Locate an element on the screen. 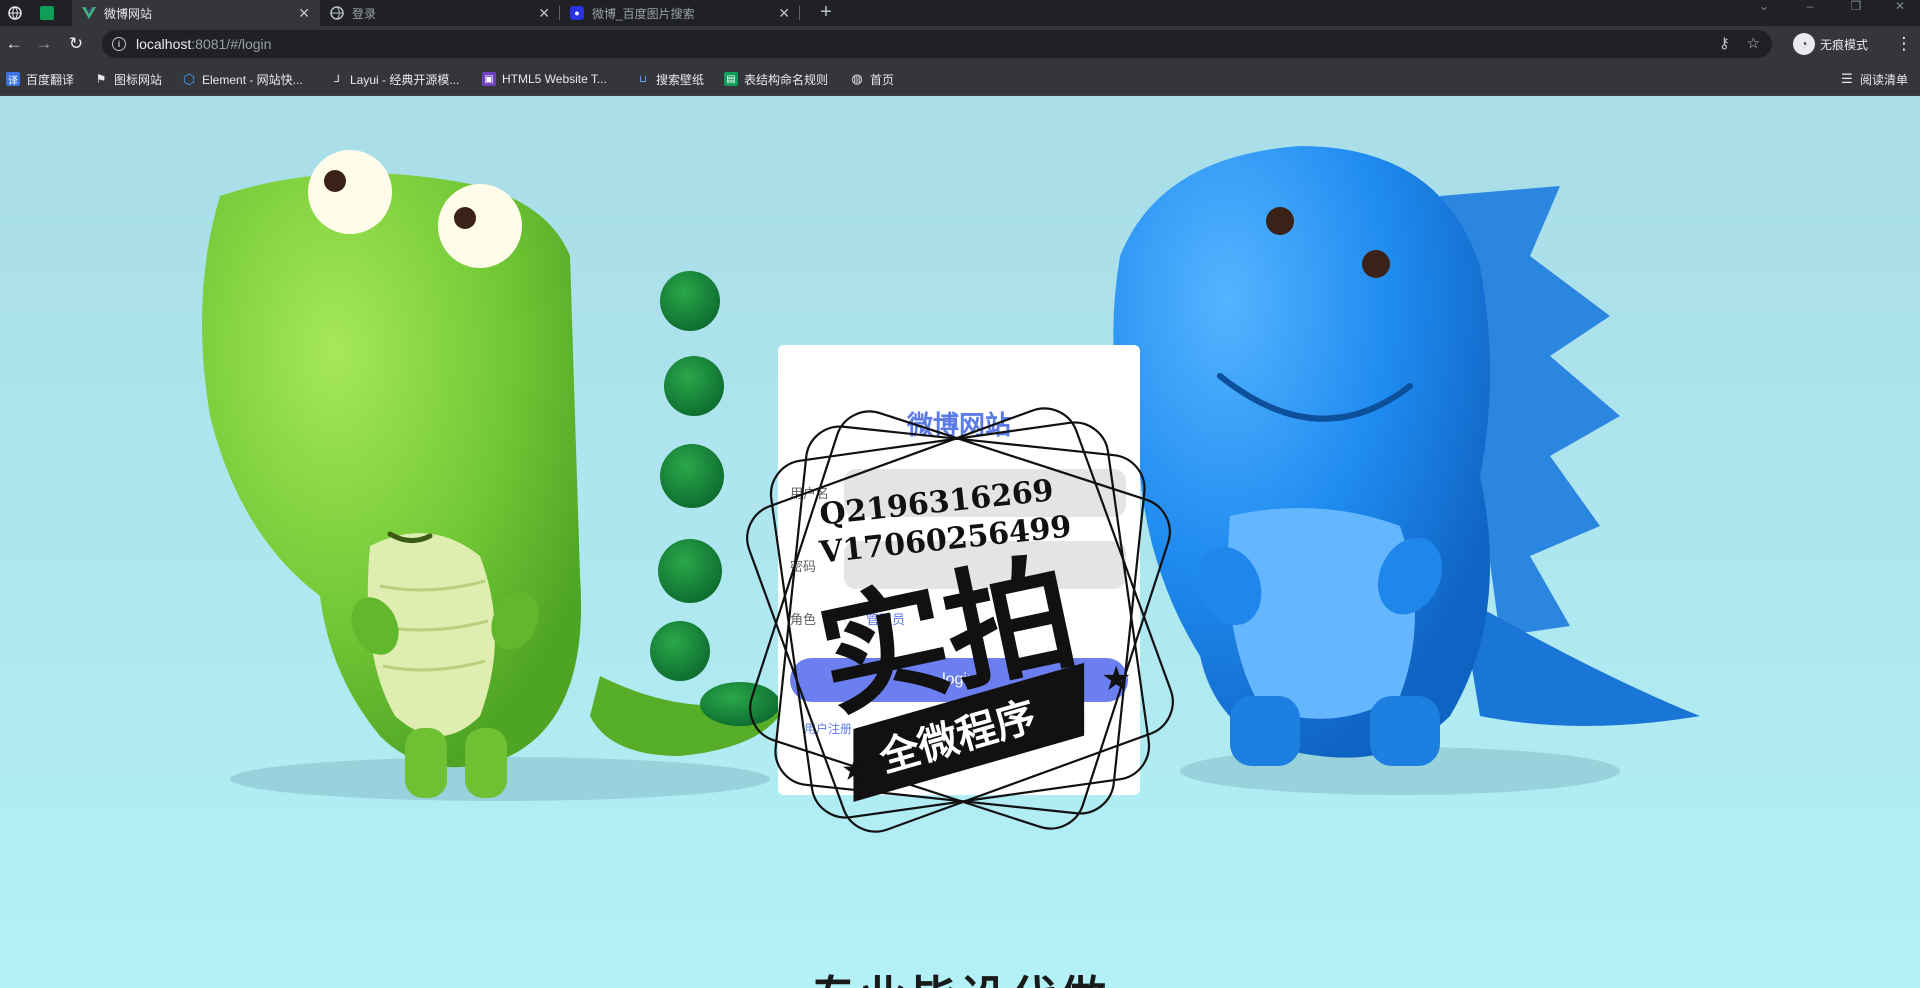 The height and width of the screenshot is (988, 1920). globe-icon: ◍ is located at coordinates (857, 78).